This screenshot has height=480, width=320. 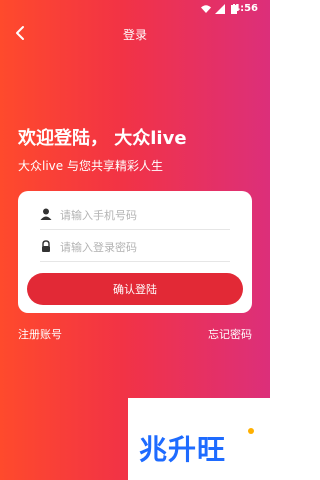 I want to click on page-title: 登录, so click(x=134, y=35).